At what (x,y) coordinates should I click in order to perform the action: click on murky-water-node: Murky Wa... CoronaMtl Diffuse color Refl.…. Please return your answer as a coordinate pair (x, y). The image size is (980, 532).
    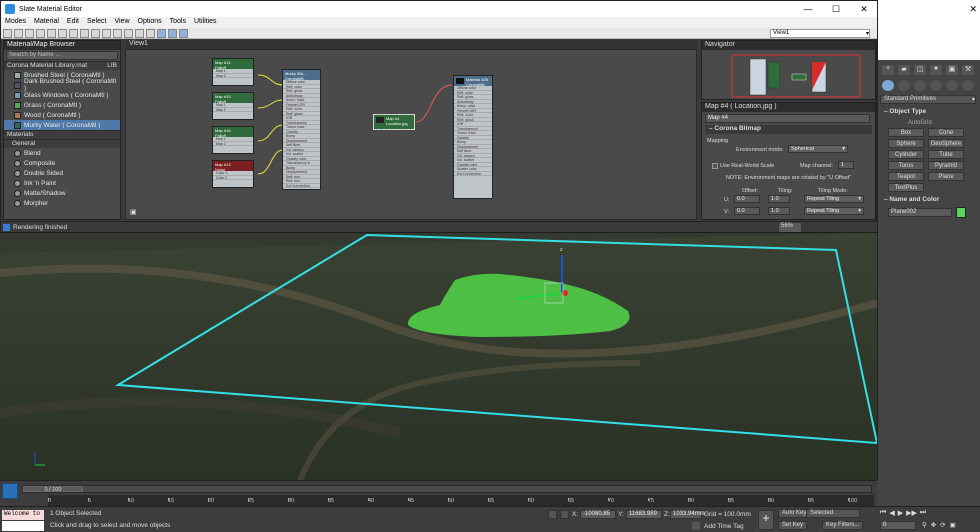
    Looking at the image, I should click on (301, 129).